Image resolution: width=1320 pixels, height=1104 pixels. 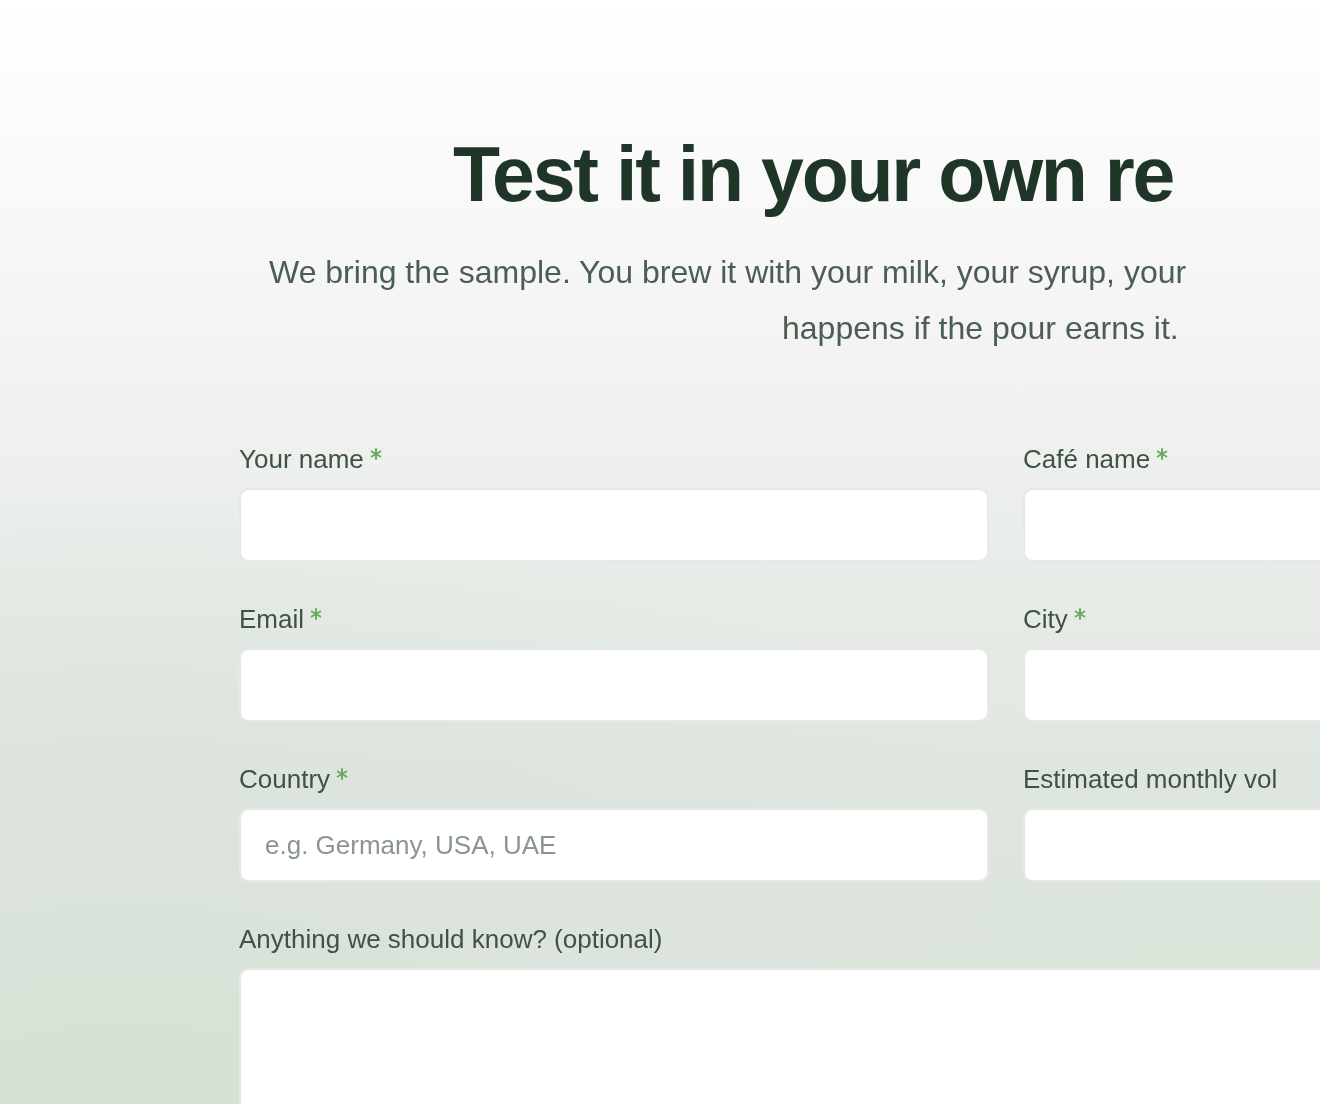 I want to click on field-label: City, so click(x=1045, y=620).